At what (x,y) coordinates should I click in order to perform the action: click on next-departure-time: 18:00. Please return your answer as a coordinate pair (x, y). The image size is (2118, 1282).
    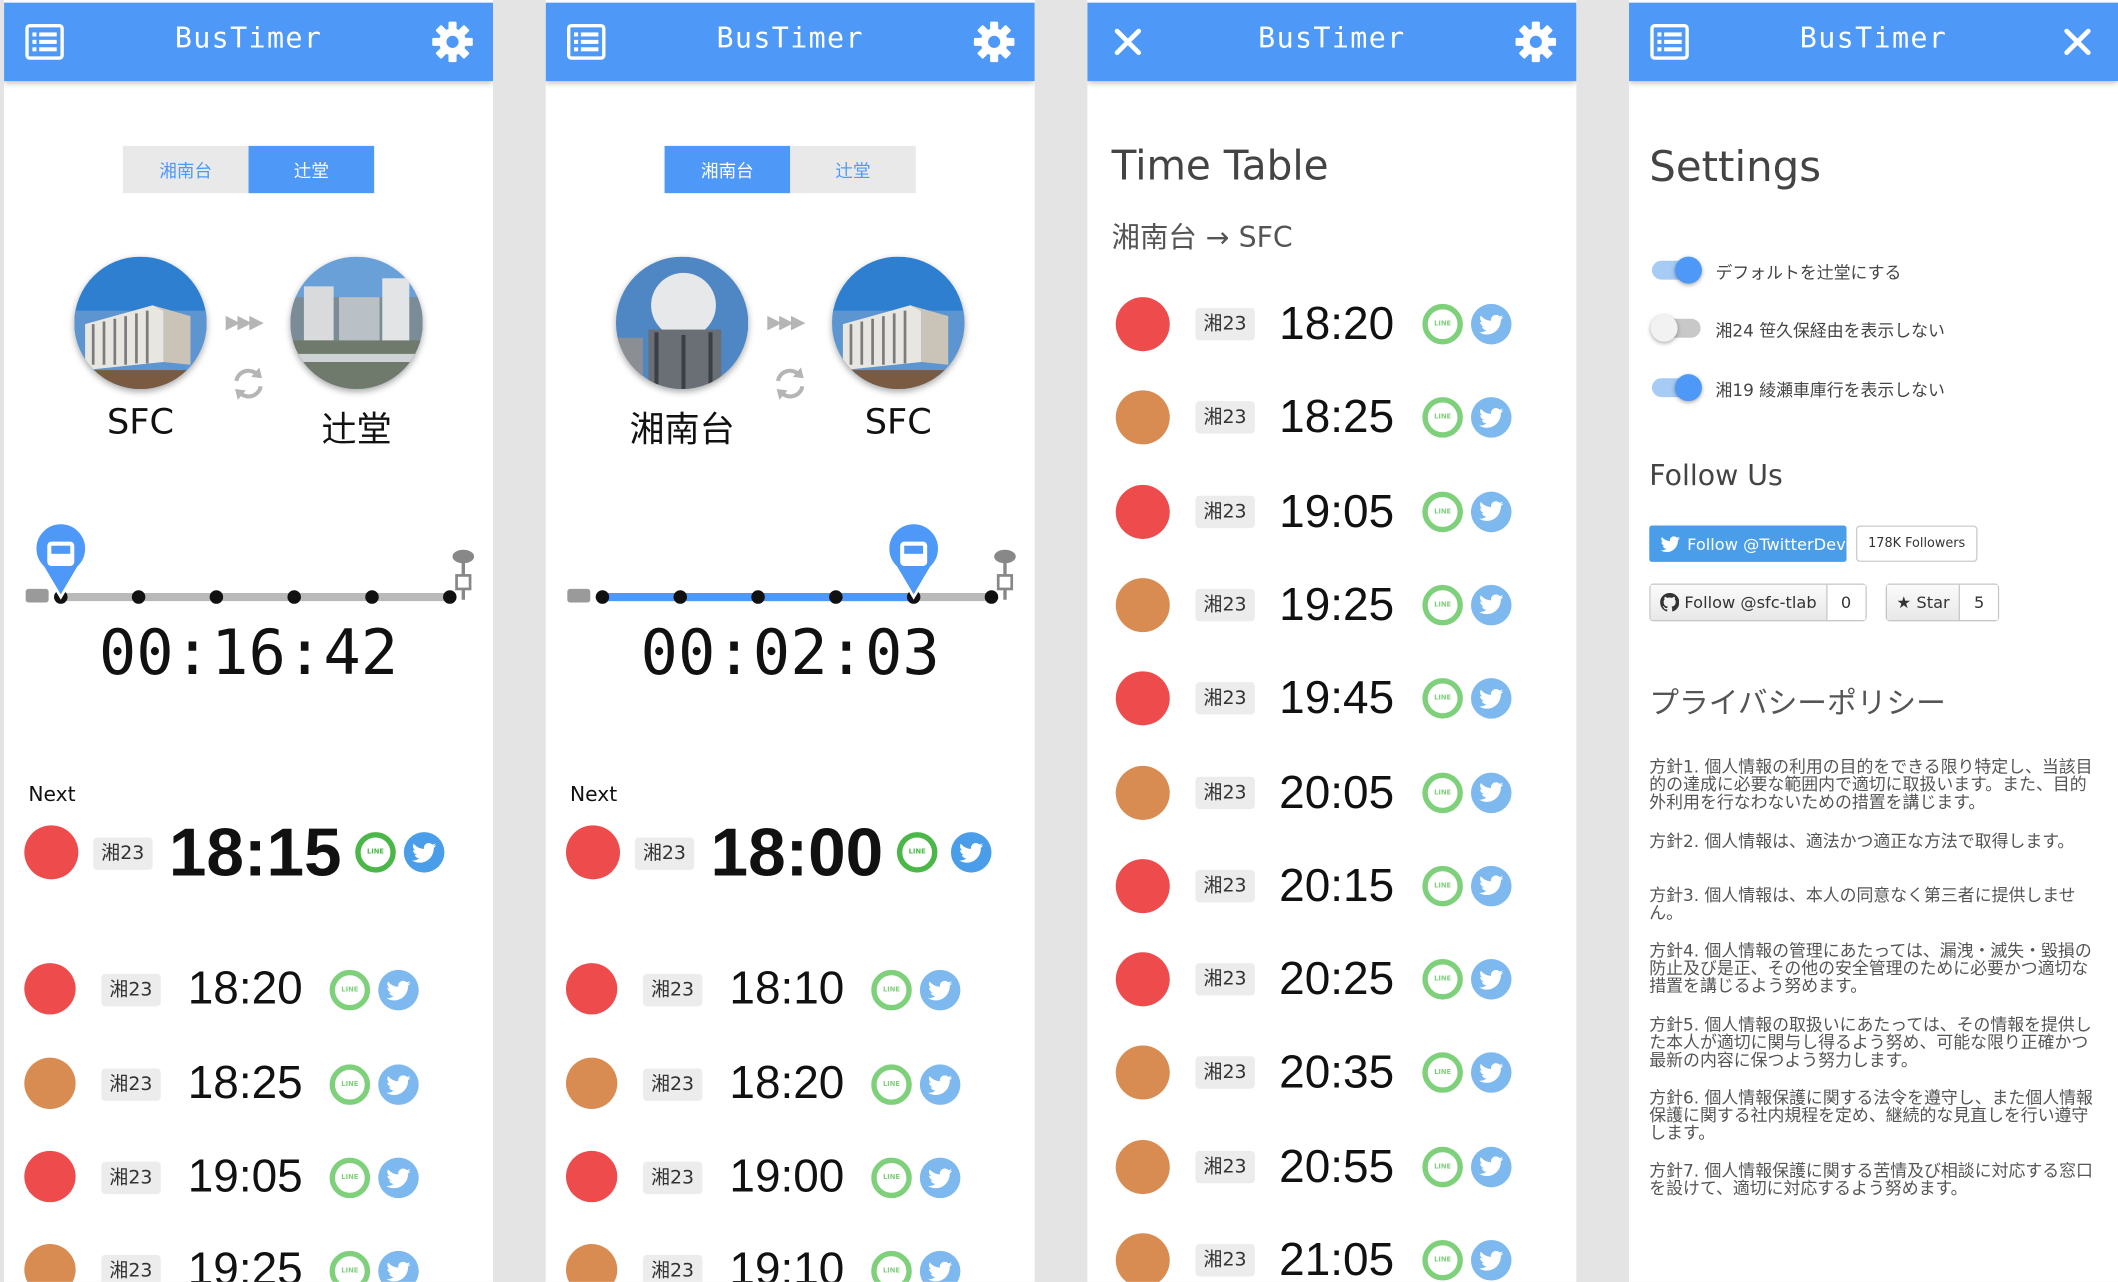
    Looking at the image, I should click on (797, 852).